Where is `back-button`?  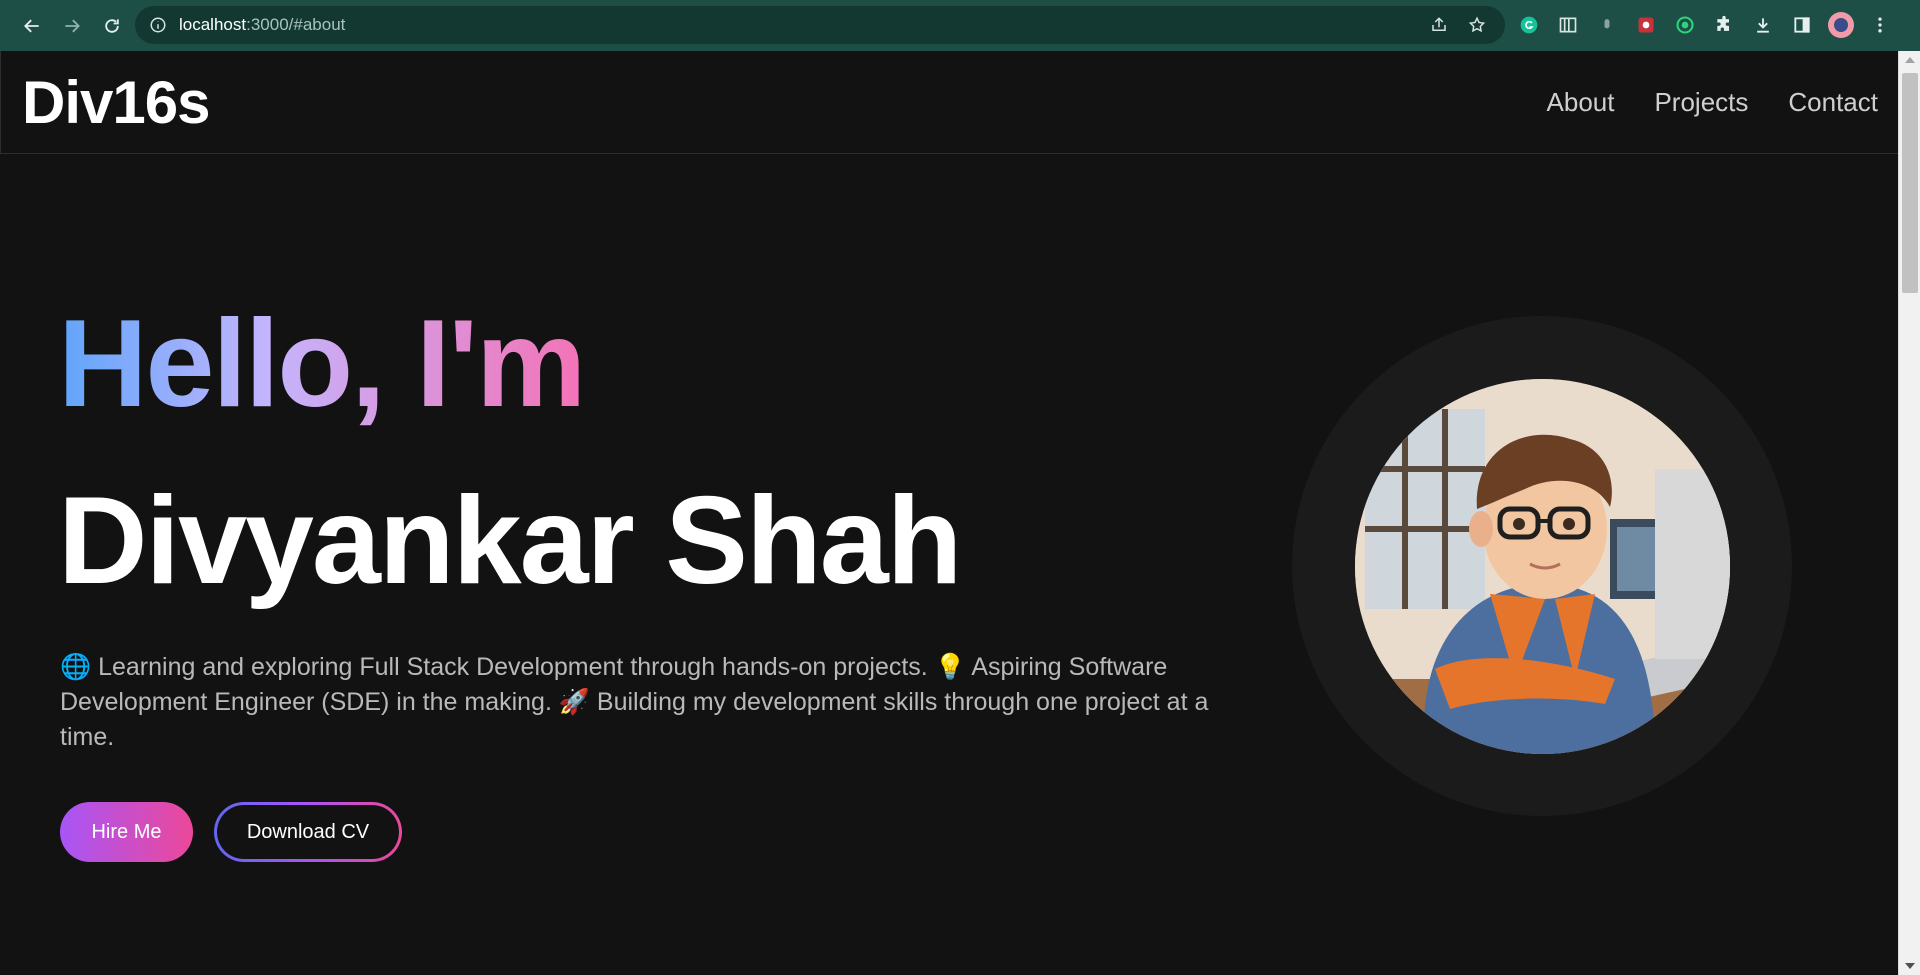 back-button is located at coordinates (32, 26).